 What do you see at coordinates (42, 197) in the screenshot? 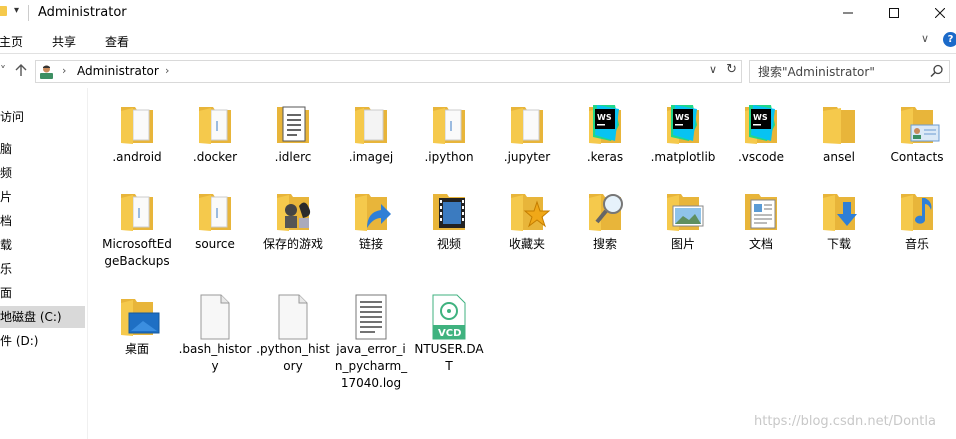
I see `nav-item-pictures: 片` at bounding box center [42, 197].